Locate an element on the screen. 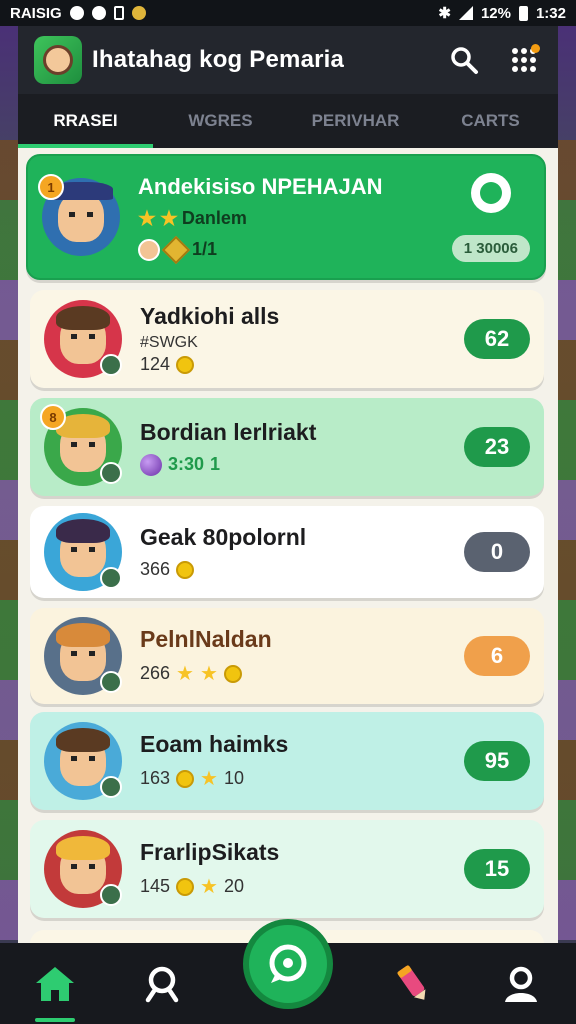  player-stat-secondary: 10 is located at coordinates (234, 778).